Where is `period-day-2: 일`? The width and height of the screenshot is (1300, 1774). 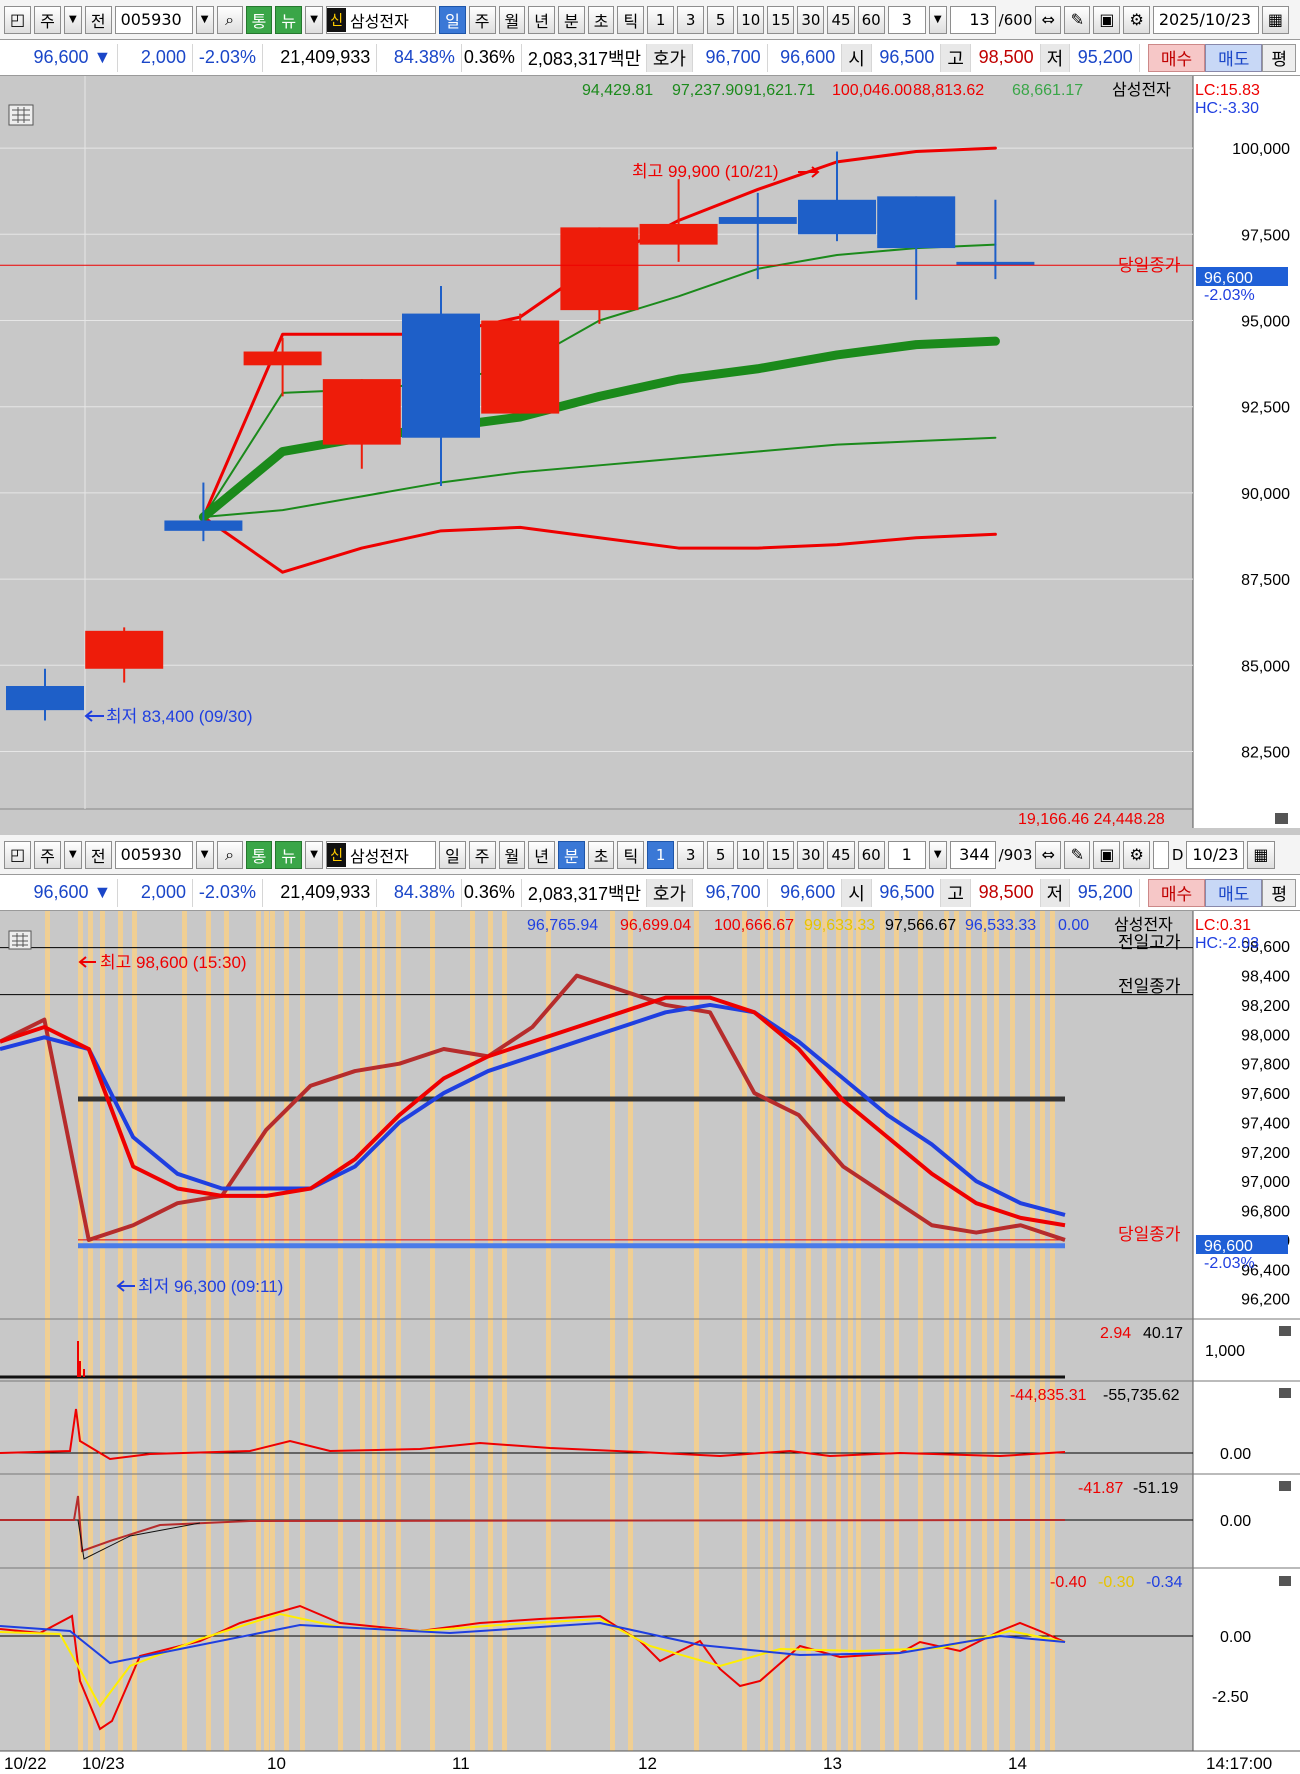
period-day-2: 일 is located at coordinates (452, 854).